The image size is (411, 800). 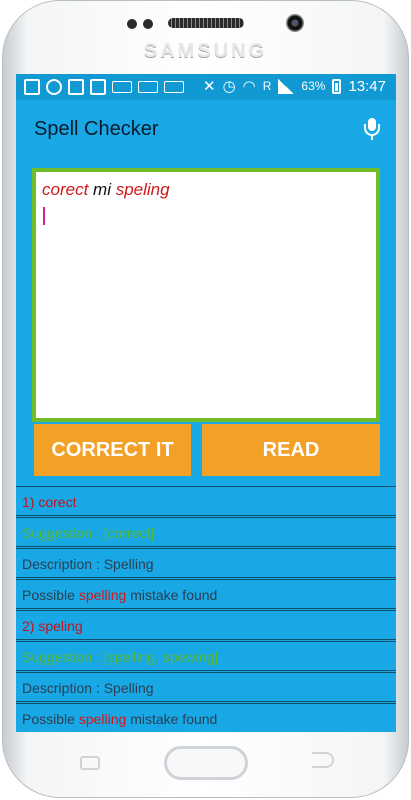 I want to click on add-icon, so click(x=32, y=87).